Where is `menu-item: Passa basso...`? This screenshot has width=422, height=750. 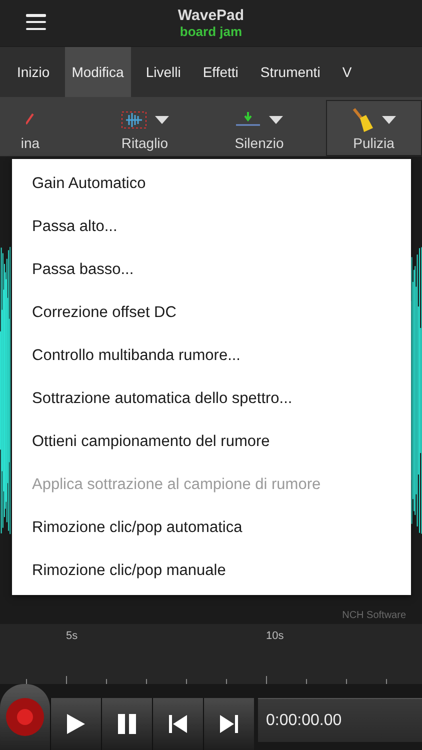
menu-item: Passa basso... is located at coordinates (211, 269).